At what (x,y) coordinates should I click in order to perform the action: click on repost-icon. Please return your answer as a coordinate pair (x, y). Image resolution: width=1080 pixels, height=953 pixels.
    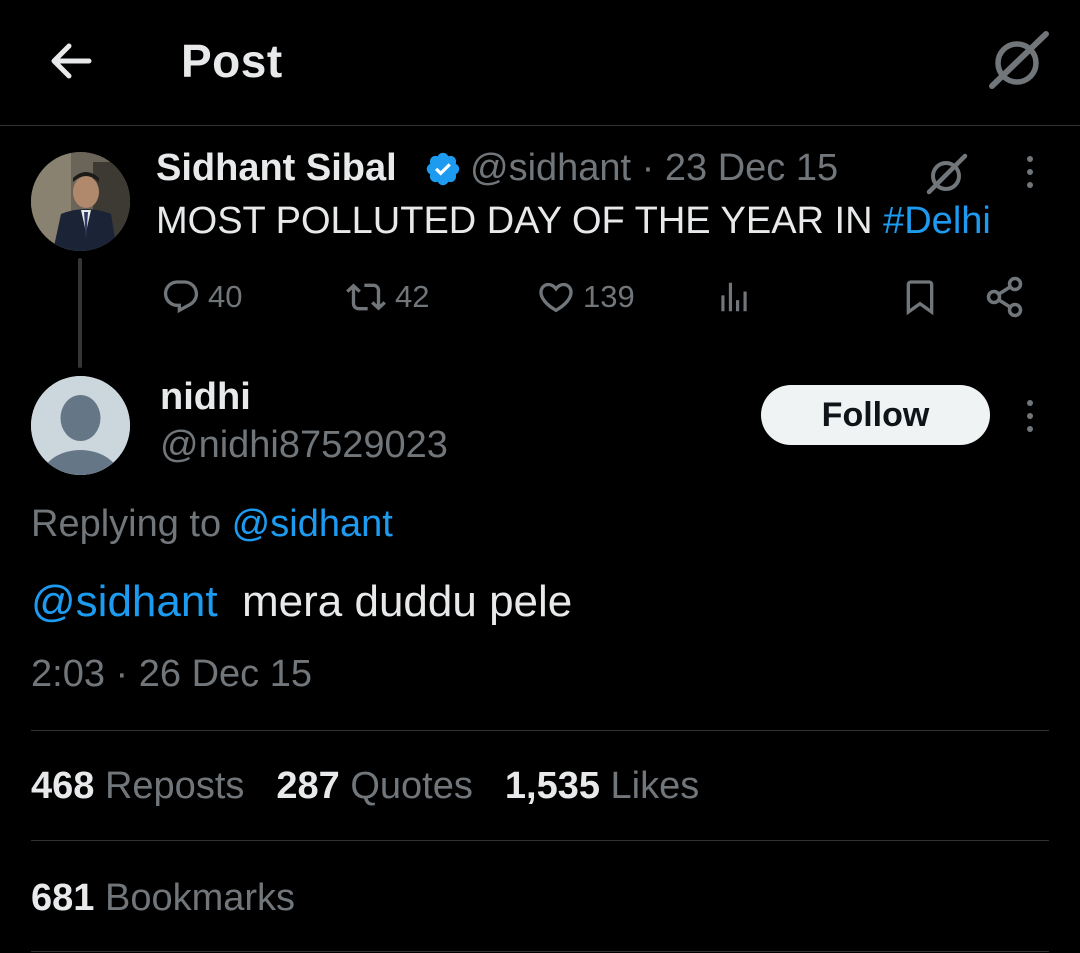
    Looking at the image, I should click on (366, 297).